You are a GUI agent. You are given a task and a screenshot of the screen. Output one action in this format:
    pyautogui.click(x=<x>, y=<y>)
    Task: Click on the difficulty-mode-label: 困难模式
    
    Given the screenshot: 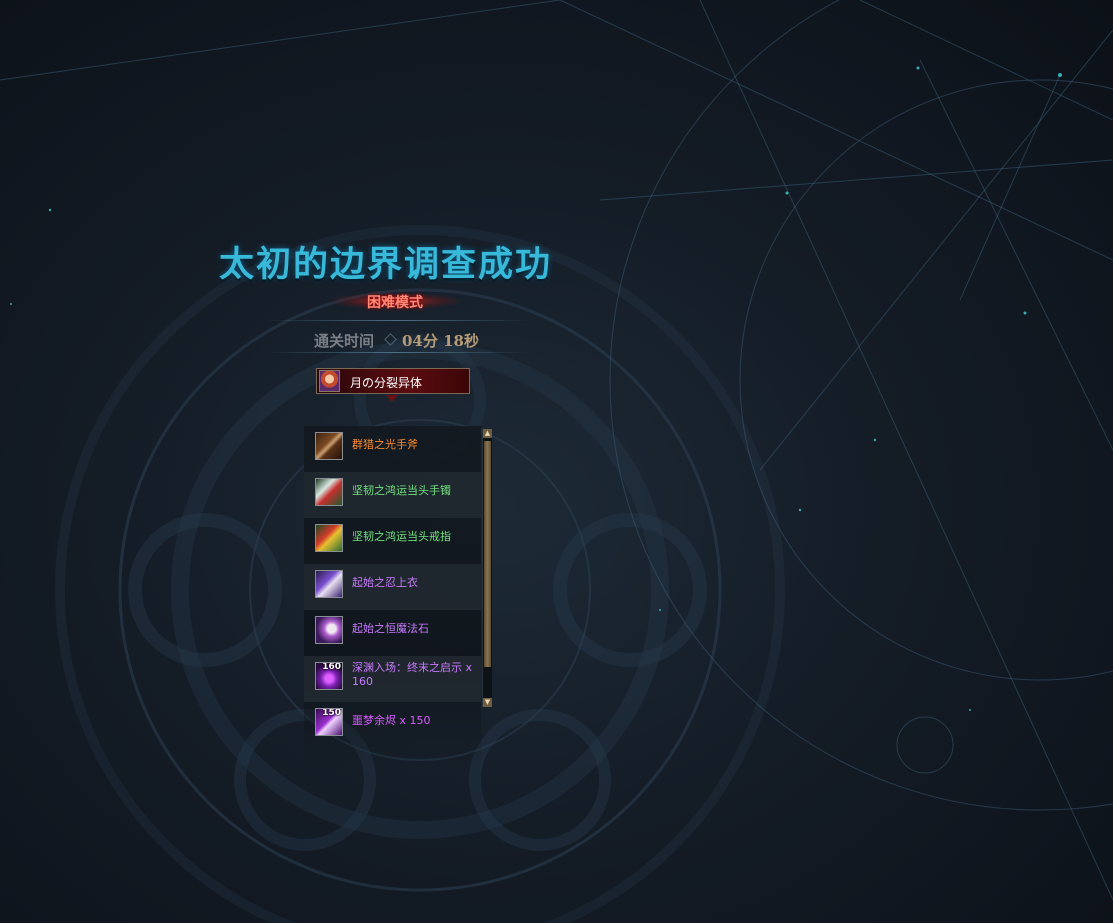 What is the action you would take?
    pyautogui.click(x=395, y=303)
    